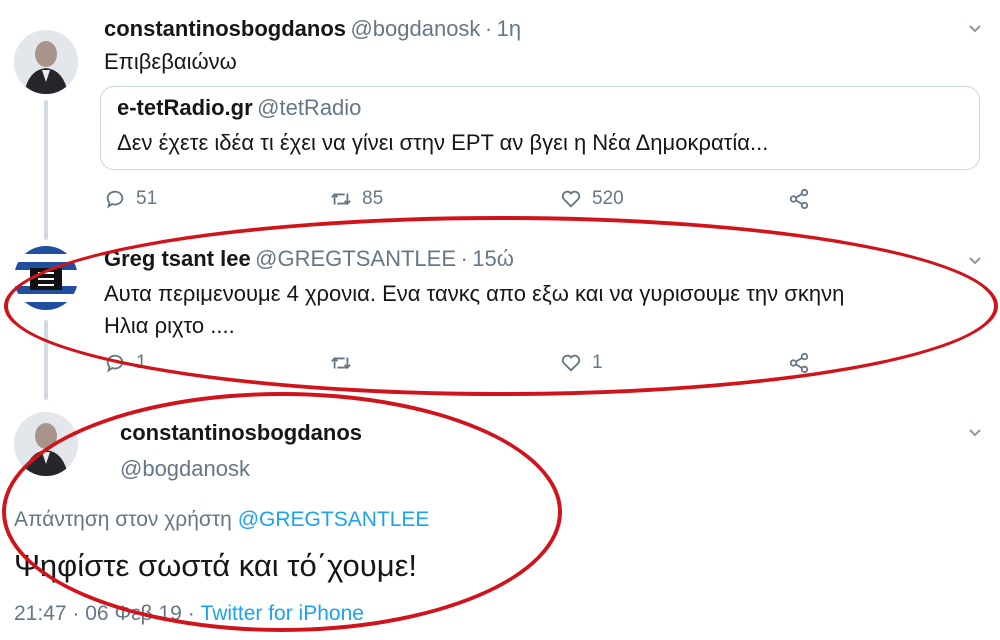 The height and width of the screenshot is (640, 1000). Describe the element at coordinates (170, 61) in the screenshot. I see `tweet-text: Επιβεβαιώνω` at that location.